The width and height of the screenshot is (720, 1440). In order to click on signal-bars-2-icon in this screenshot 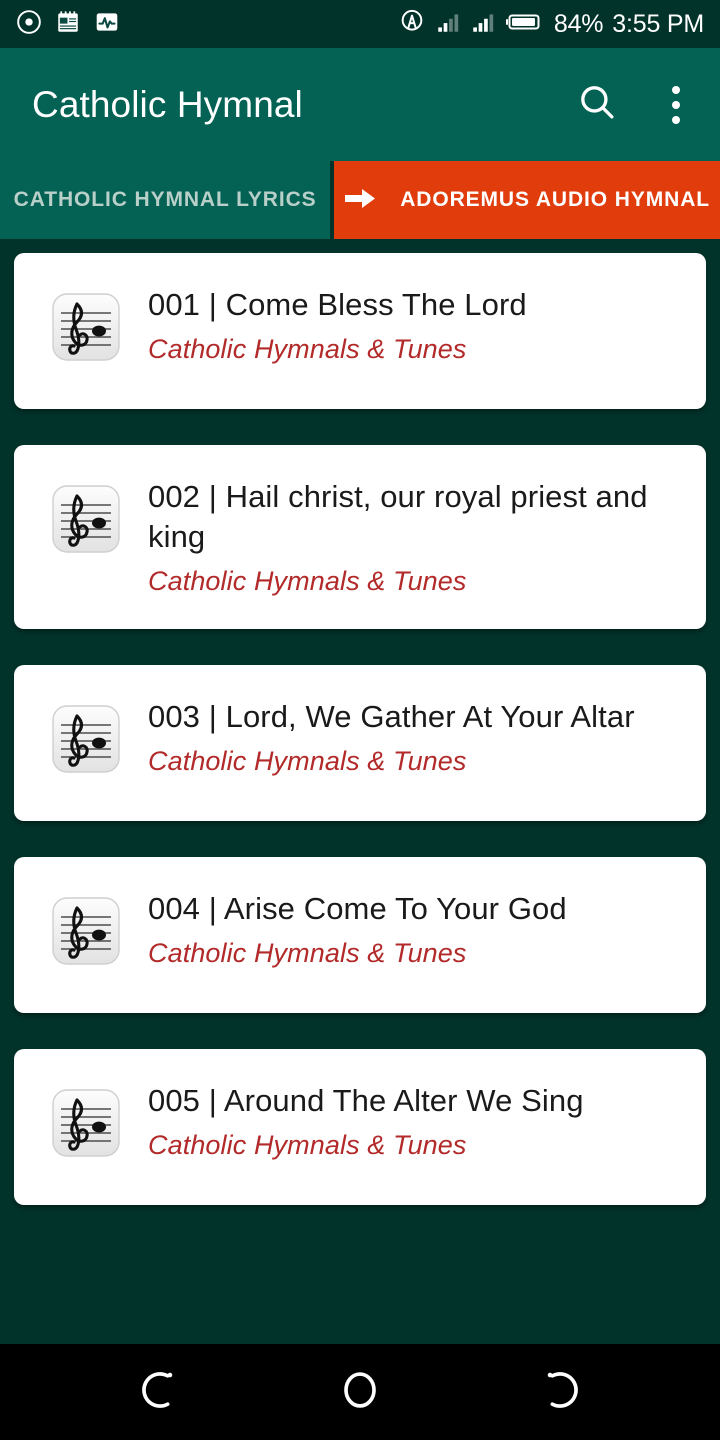, I will do `click(483, 24)`.